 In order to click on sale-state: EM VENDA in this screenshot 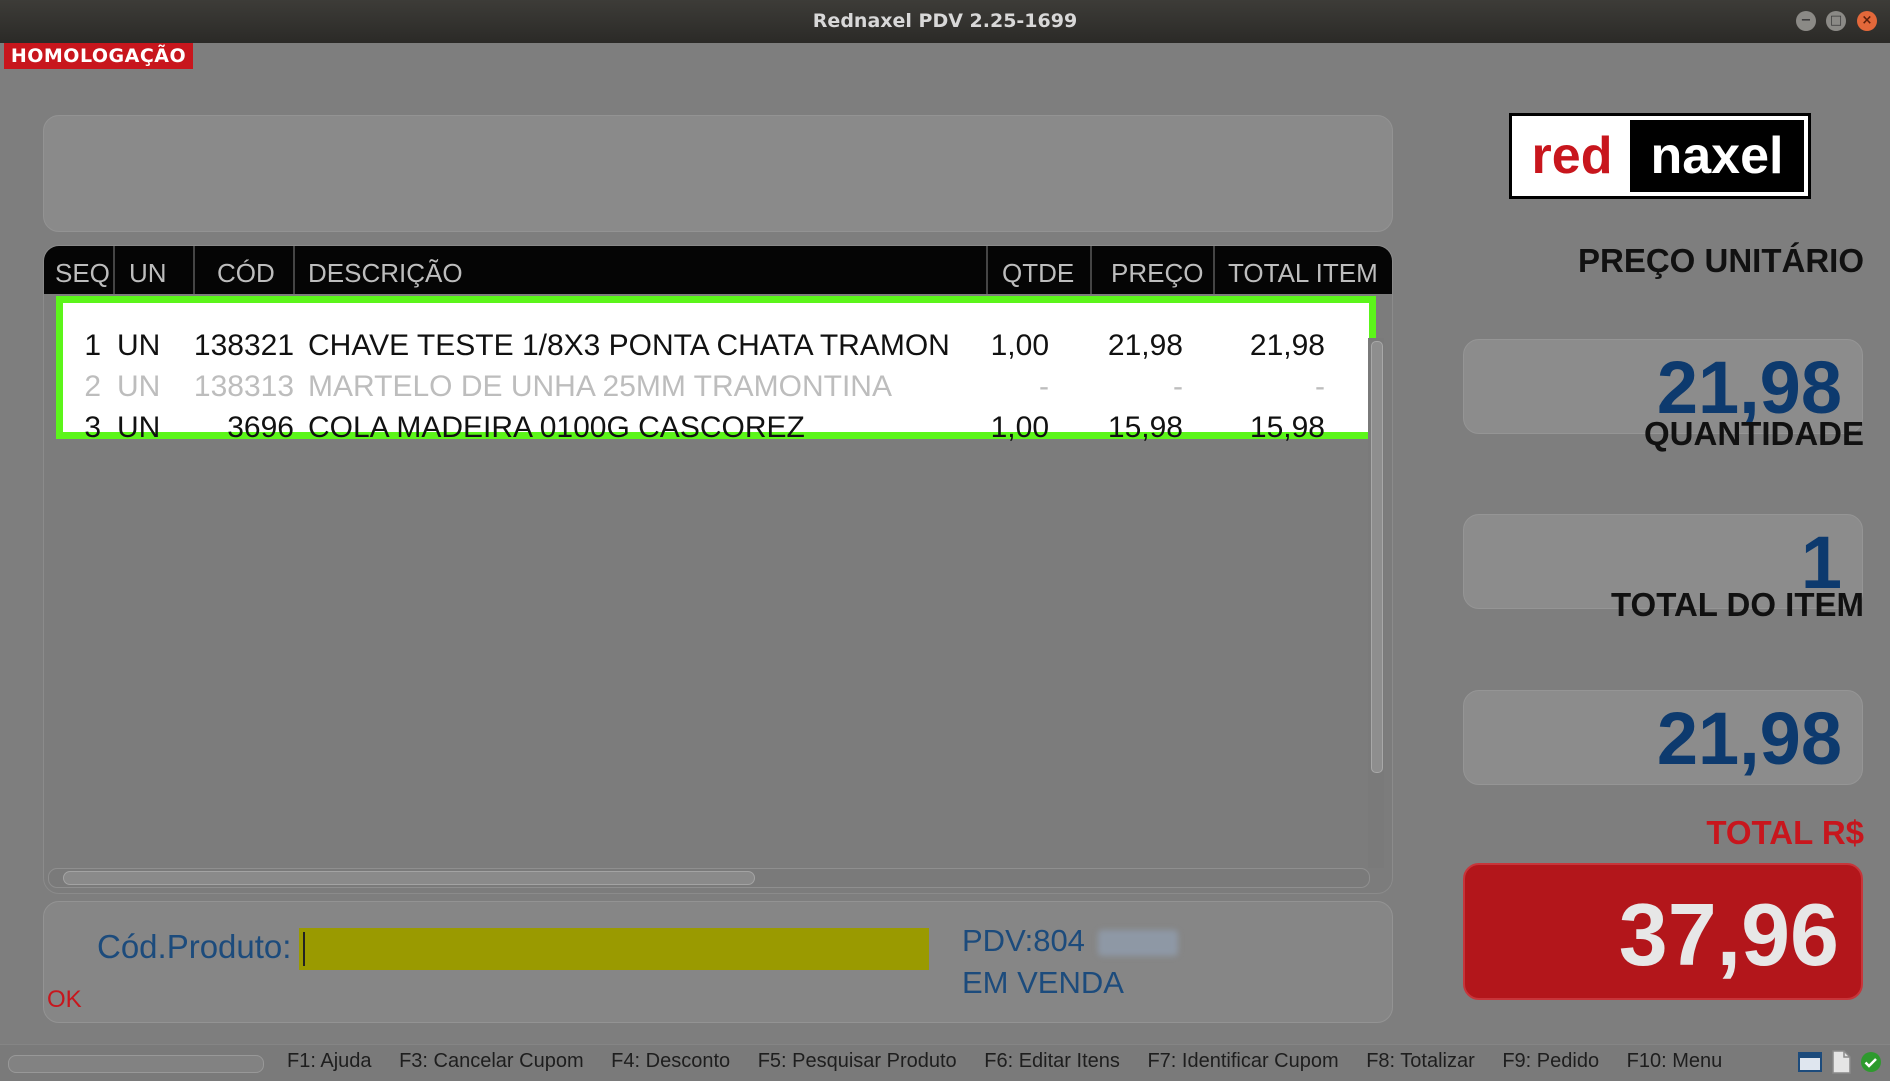, I will do `click(1043, 982)`.